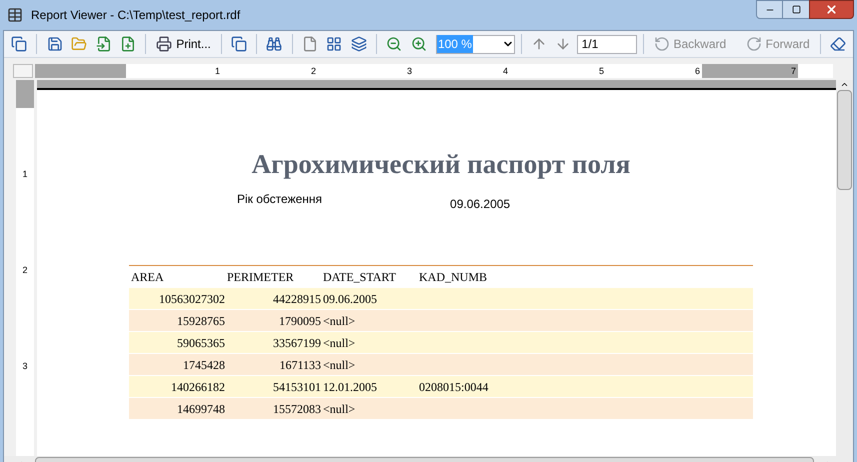 The width and height of the screenshot is (857, 462). Describe the element at coordinates (296, 343) in the screenshot. I see `table-cell-text: 33567199` at that location.